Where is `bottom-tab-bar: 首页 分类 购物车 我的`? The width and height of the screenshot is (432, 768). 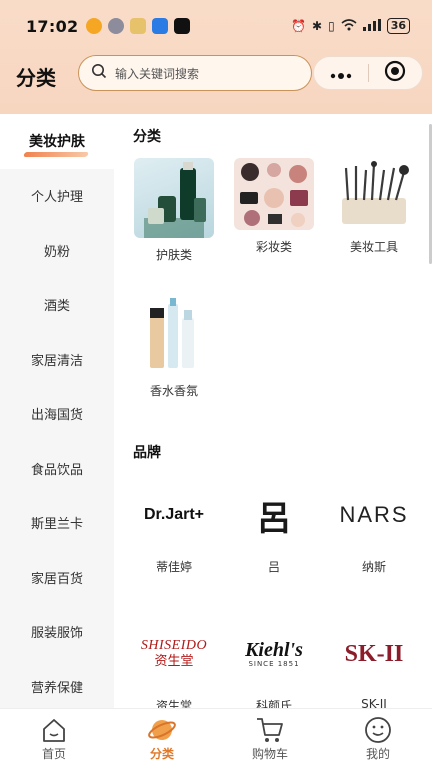
bottom-tab-bar: 首页 分类 购物车 我的 is located at coordinates (216, 738).